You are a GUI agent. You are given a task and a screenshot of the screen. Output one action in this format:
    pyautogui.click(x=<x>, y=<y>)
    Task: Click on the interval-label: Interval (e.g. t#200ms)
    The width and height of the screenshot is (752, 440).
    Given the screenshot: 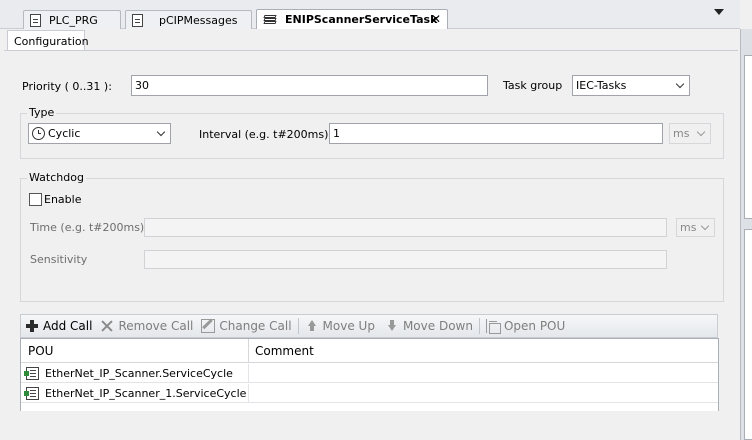 What is the action you would take?
    pyautogui.click(x=264, y=134)
    